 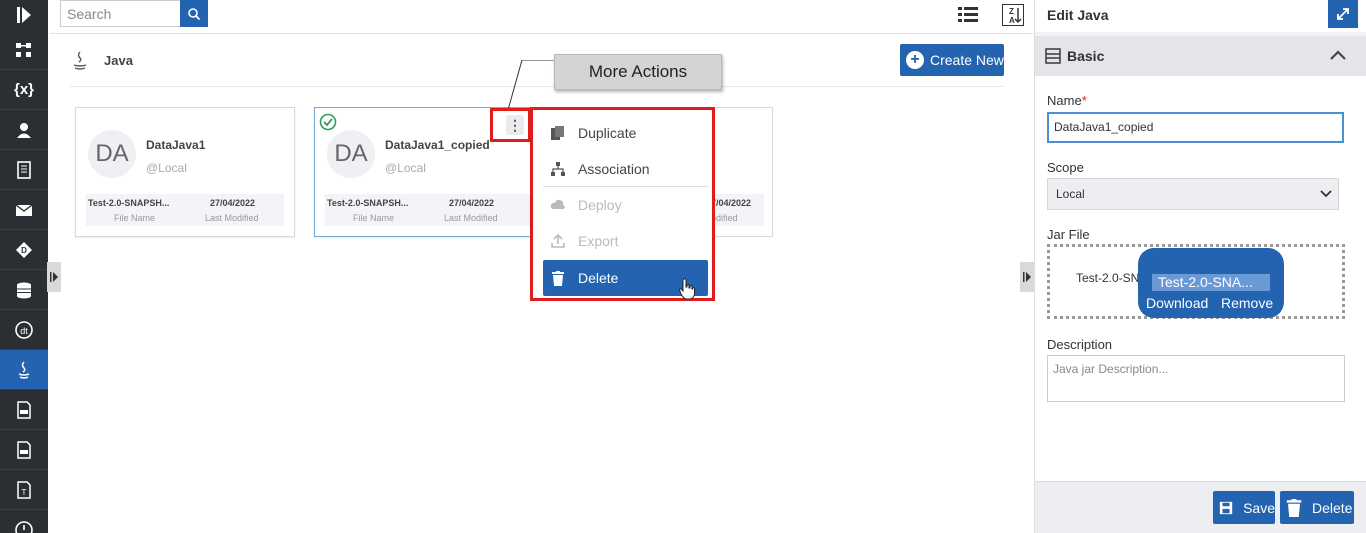 What do you see at coordinates (558, 241) in the screenshot?
I see `export-icon` at bounding box center [558, 241].